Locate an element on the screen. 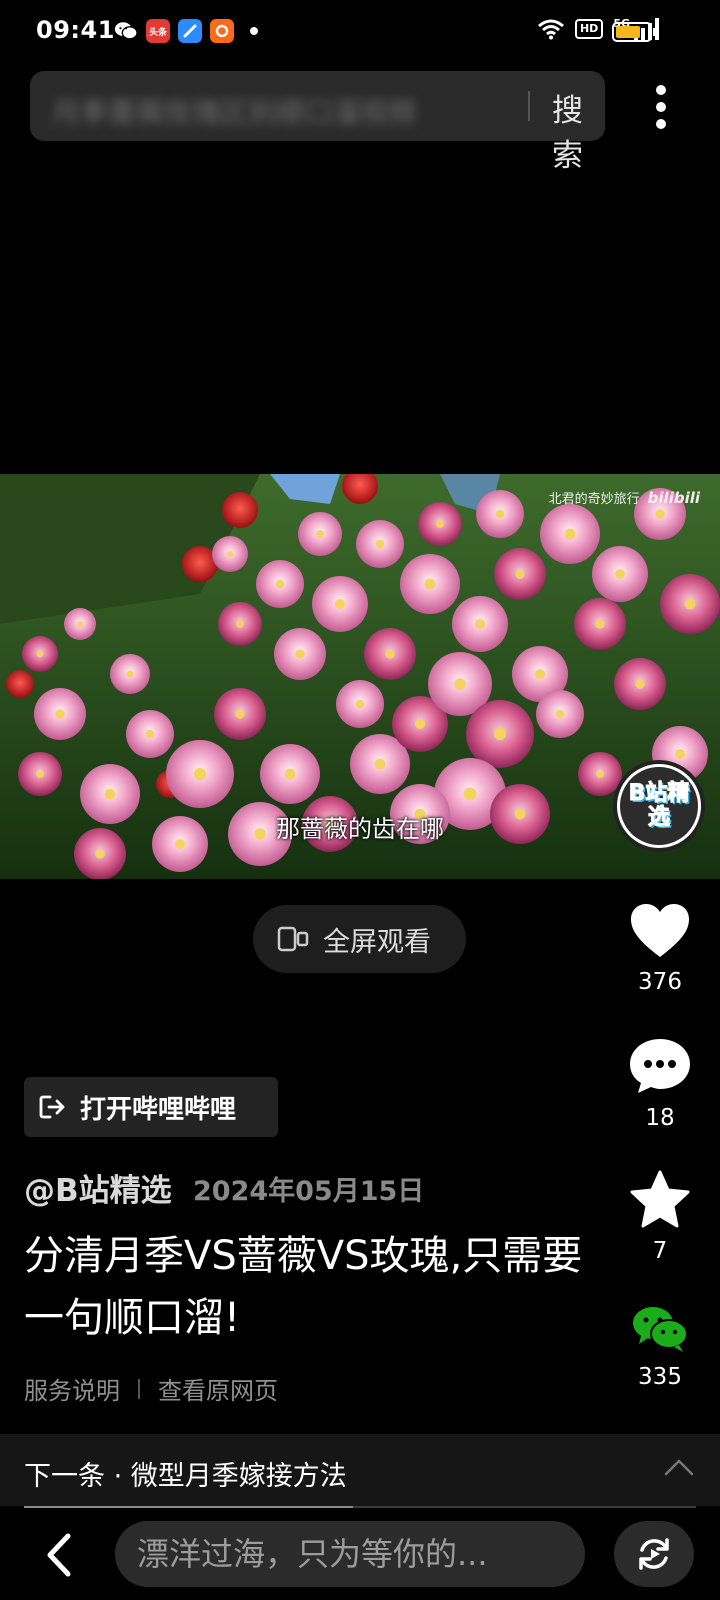 This screenshot has width=720, height=1600. video-watermark: 北君的奇妙旅行 bilibili is located at coordinates (624, 498).